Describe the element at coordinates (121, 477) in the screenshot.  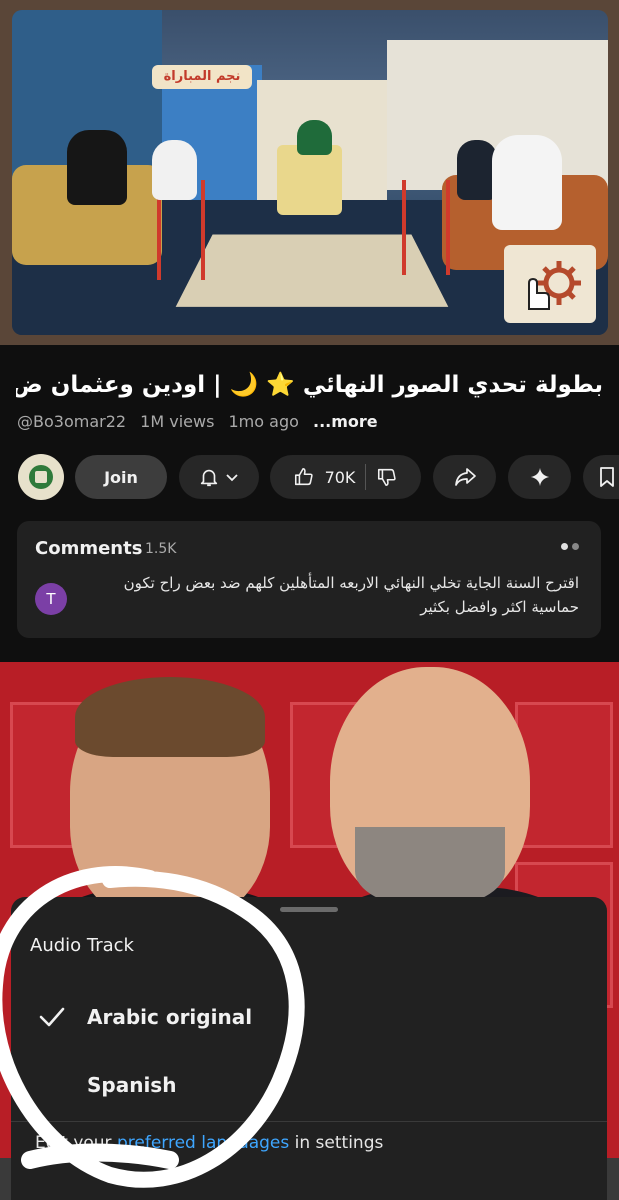
I see `join-button: Join` at that location.